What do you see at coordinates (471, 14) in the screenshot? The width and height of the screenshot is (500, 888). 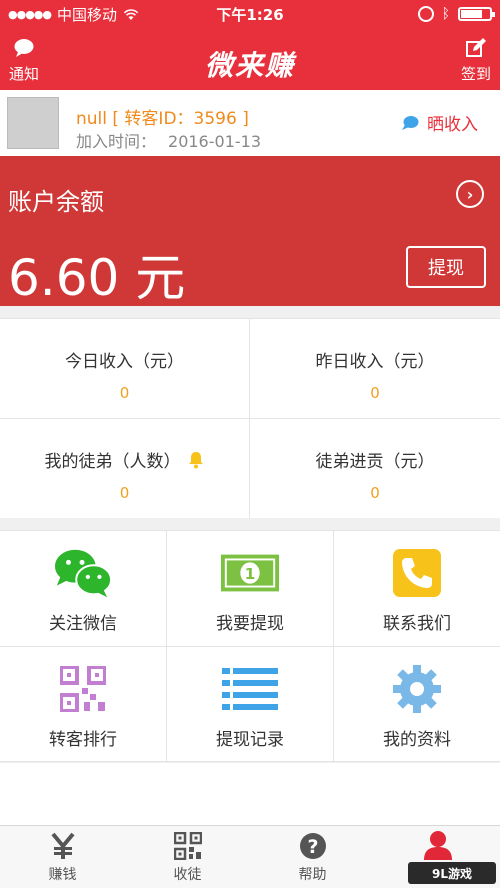 I see `battery-level` at bounding box center [471, 14].